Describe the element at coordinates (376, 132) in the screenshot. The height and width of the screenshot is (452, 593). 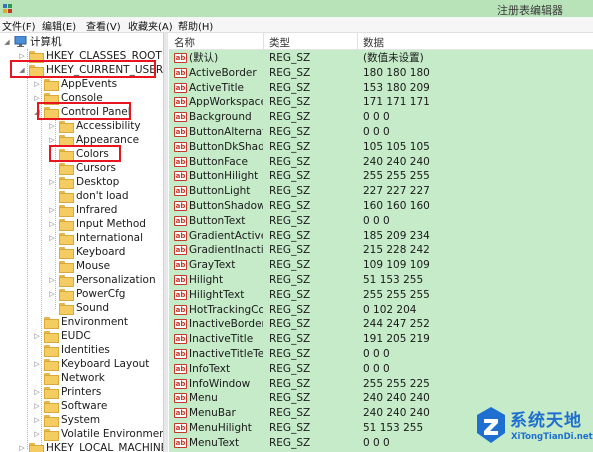
I see `value-data: 0 0 0` at that location.